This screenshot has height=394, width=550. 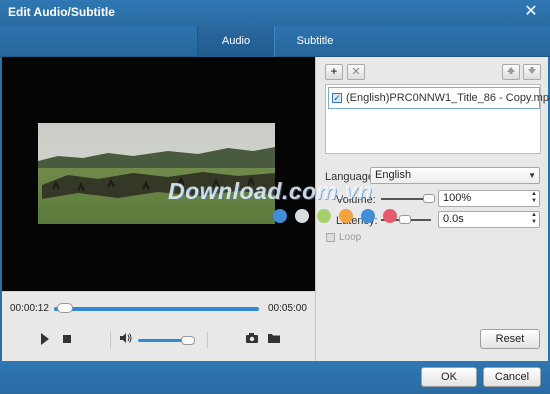 I want to click on loop-checkbox, so click(x=330, y=237).